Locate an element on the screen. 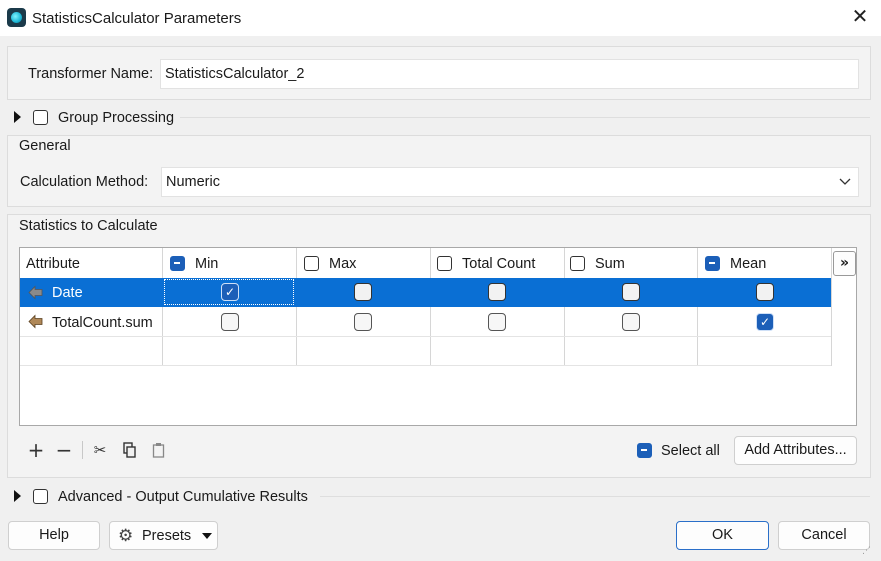  transformer-name-label: Transformer Name: is located at coordinates (91, 74).